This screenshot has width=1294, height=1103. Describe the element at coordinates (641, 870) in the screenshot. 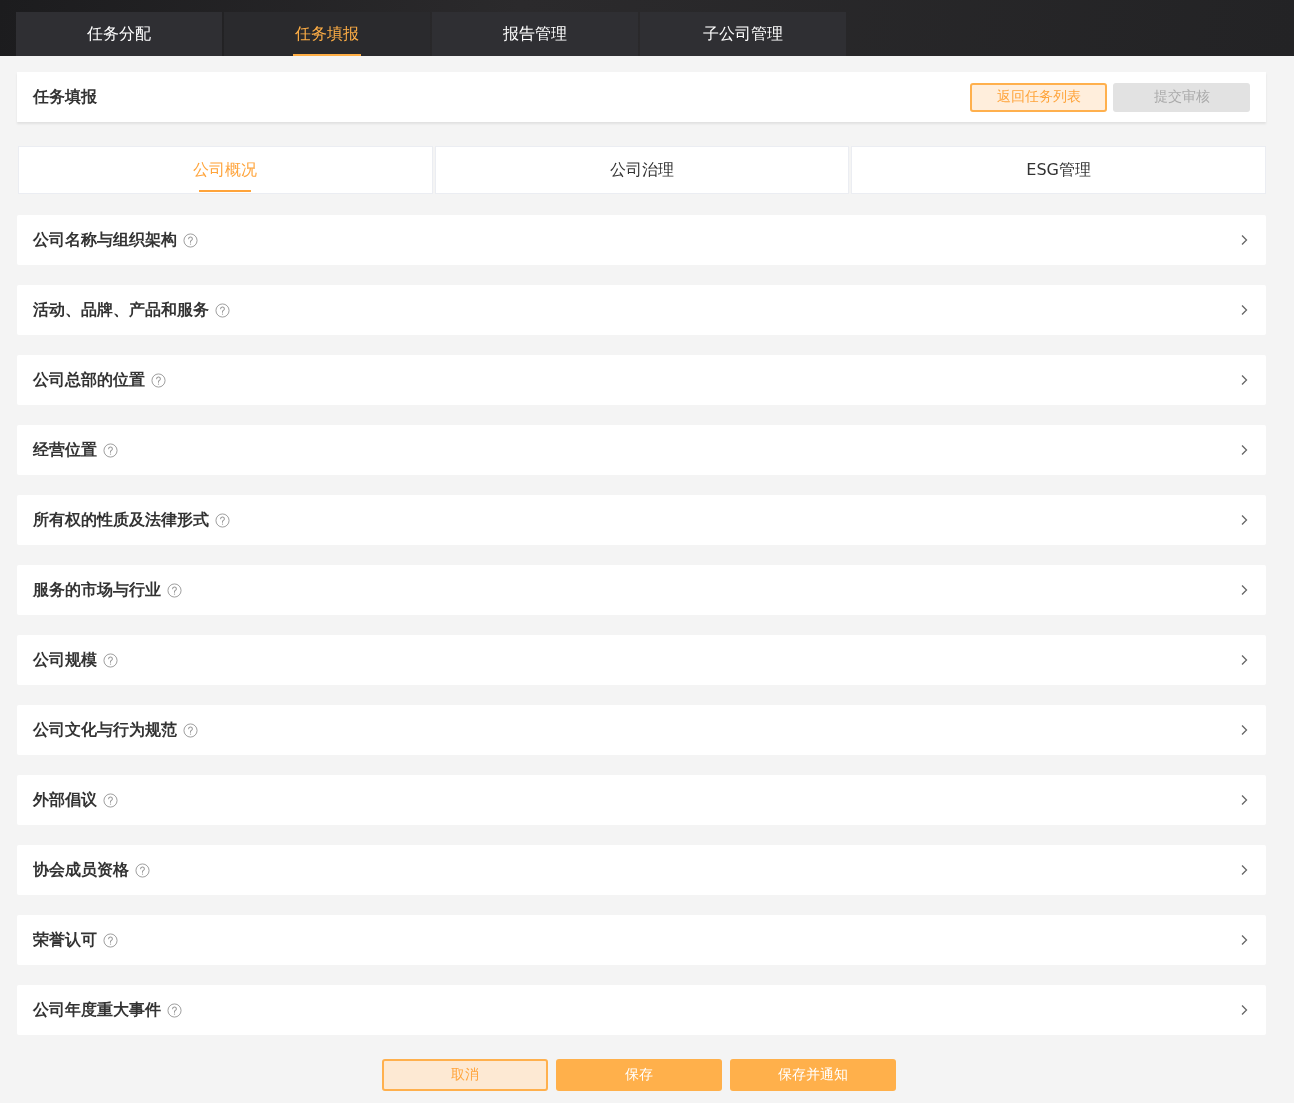

I see `section-row: 协会成员资格` at that location.